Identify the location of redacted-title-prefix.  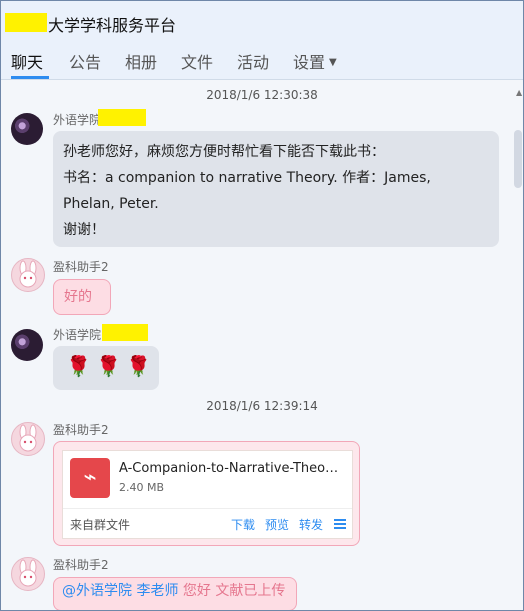
(26, 22).